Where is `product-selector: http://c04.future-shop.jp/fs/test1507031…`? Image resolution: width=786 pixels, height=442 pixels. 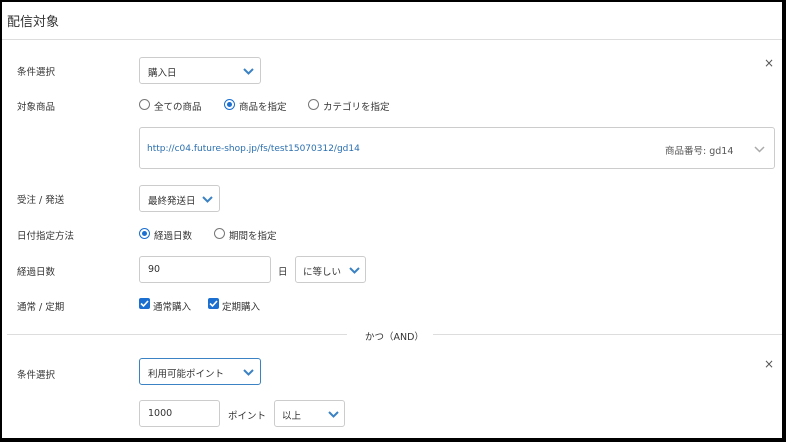
product-selector: http://c04.future-shop.jp/fs/test1507031… is located at coordinates (457, 148).